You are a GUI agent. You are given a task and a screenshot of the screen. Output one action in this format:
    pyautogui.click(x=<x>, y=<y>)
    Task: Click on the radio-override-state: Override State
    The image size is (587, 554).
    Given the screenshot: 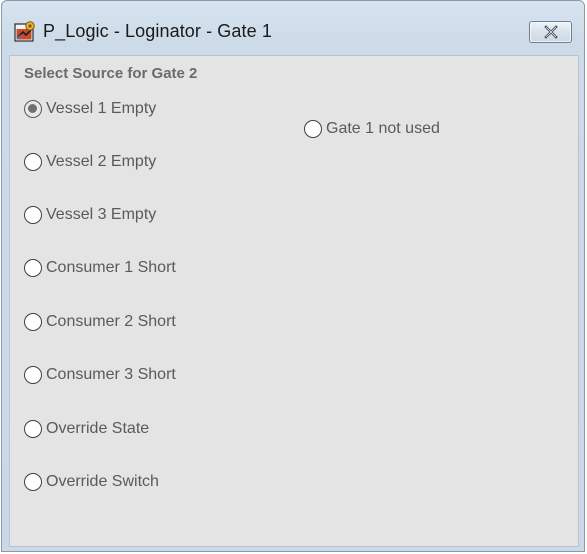 What is the action you would take?
    pyautogui.click(x=86, y=429)
    